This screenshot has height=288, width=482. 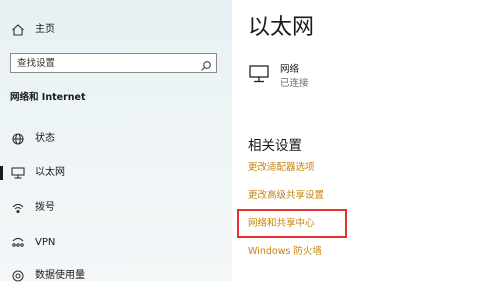 What do you see at coordinates (45, 207) in the screenshot?
I see `sidebar-item-label: 拨号` at bounding box center [45, 207].